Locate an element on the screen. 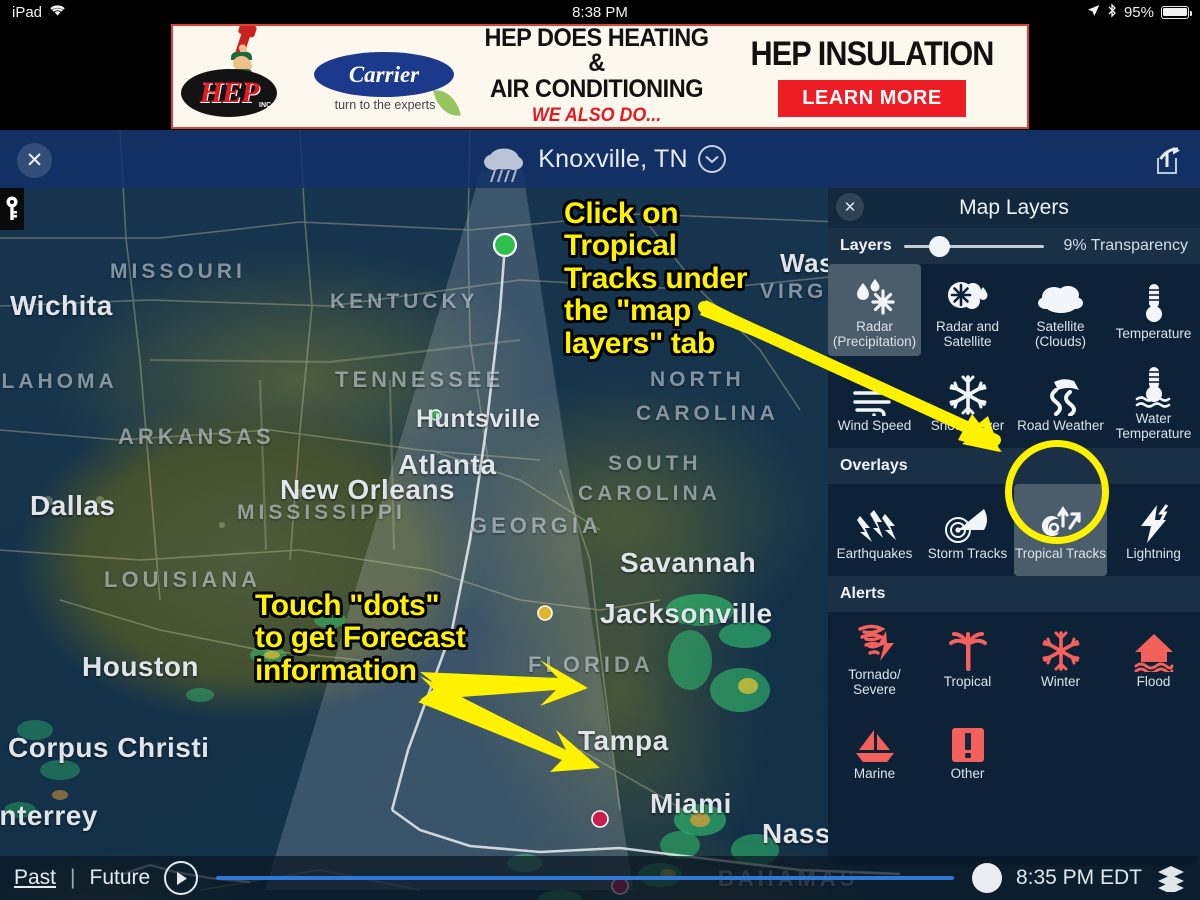 The width and height of the screenshot is (1200, 900). tile-flood-house: Flood is located at coordinates (1153, 658).